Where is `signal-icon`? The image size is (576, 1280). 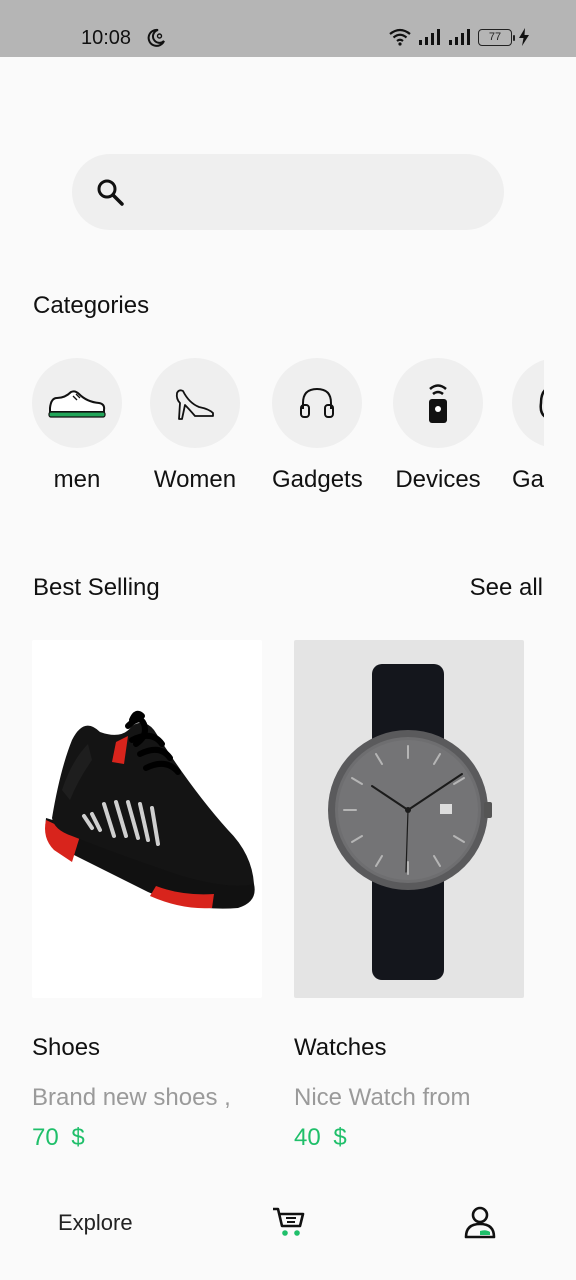 signal-icon is located at coordinates (429, 37).